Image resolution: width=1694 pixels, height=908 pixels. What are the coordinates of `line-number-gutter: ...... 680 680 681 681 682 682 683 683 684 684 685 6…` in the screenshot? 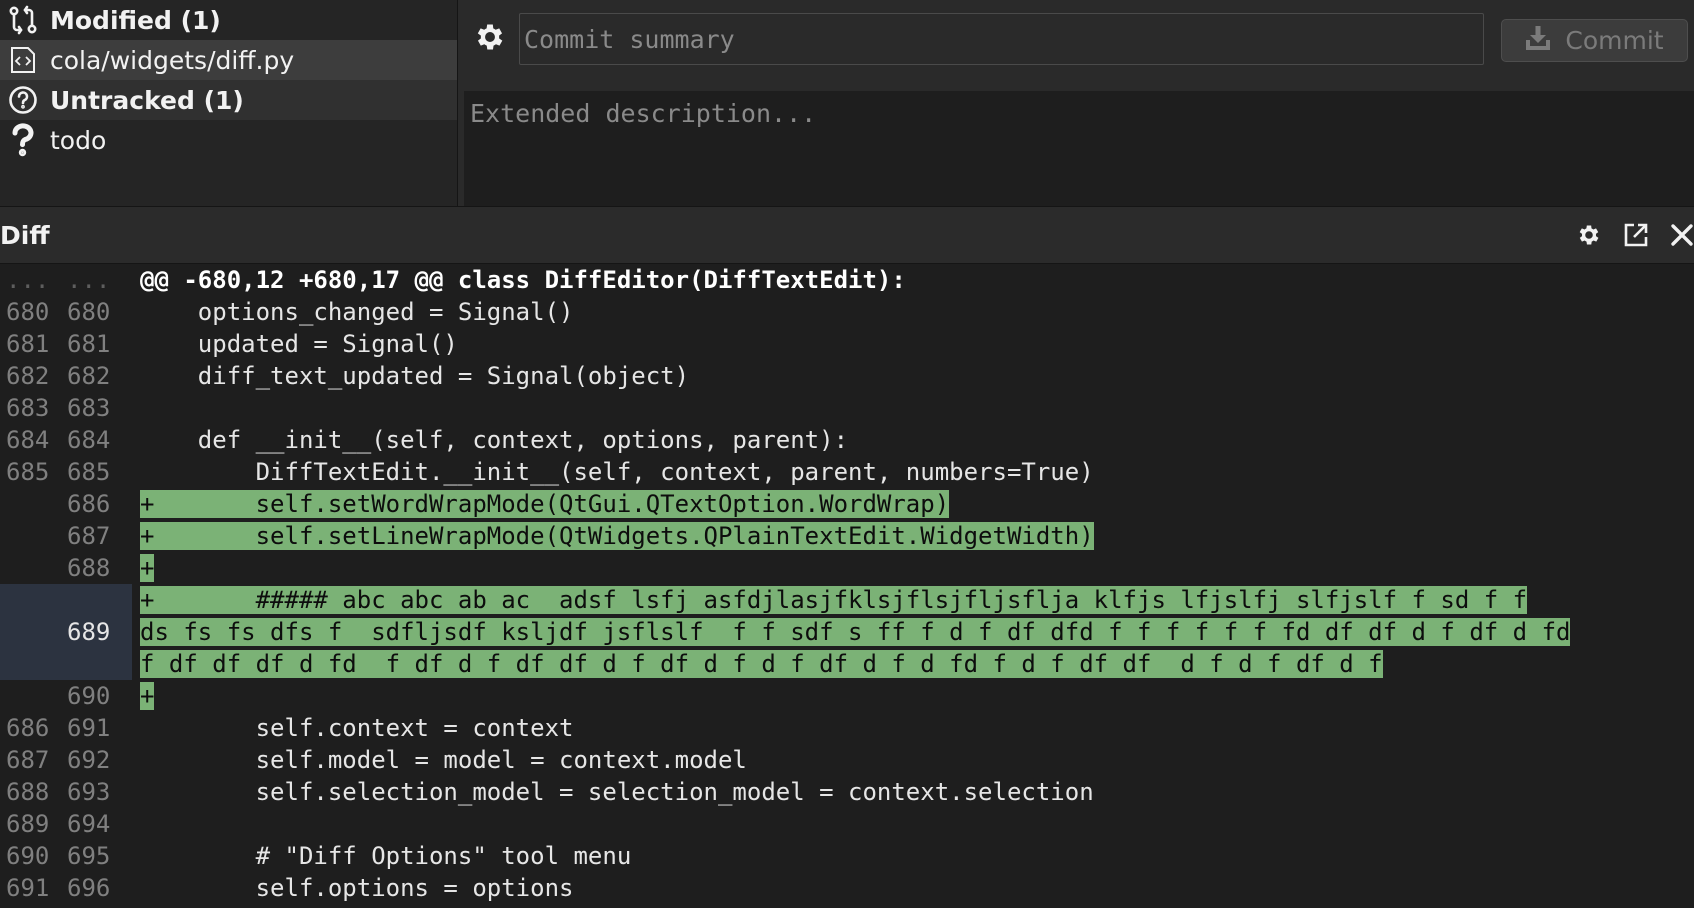 It's located at (66, 586).